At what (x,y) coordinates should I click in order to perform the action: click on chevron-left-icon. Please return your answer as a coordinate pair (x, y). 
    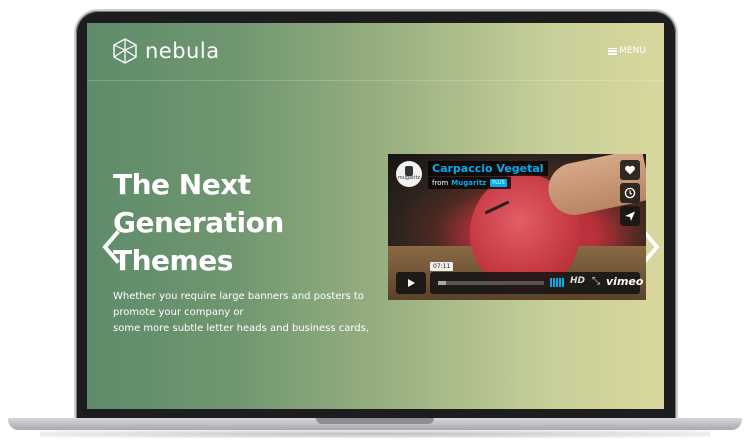
    Looking at the image, I should click on (111, 247).